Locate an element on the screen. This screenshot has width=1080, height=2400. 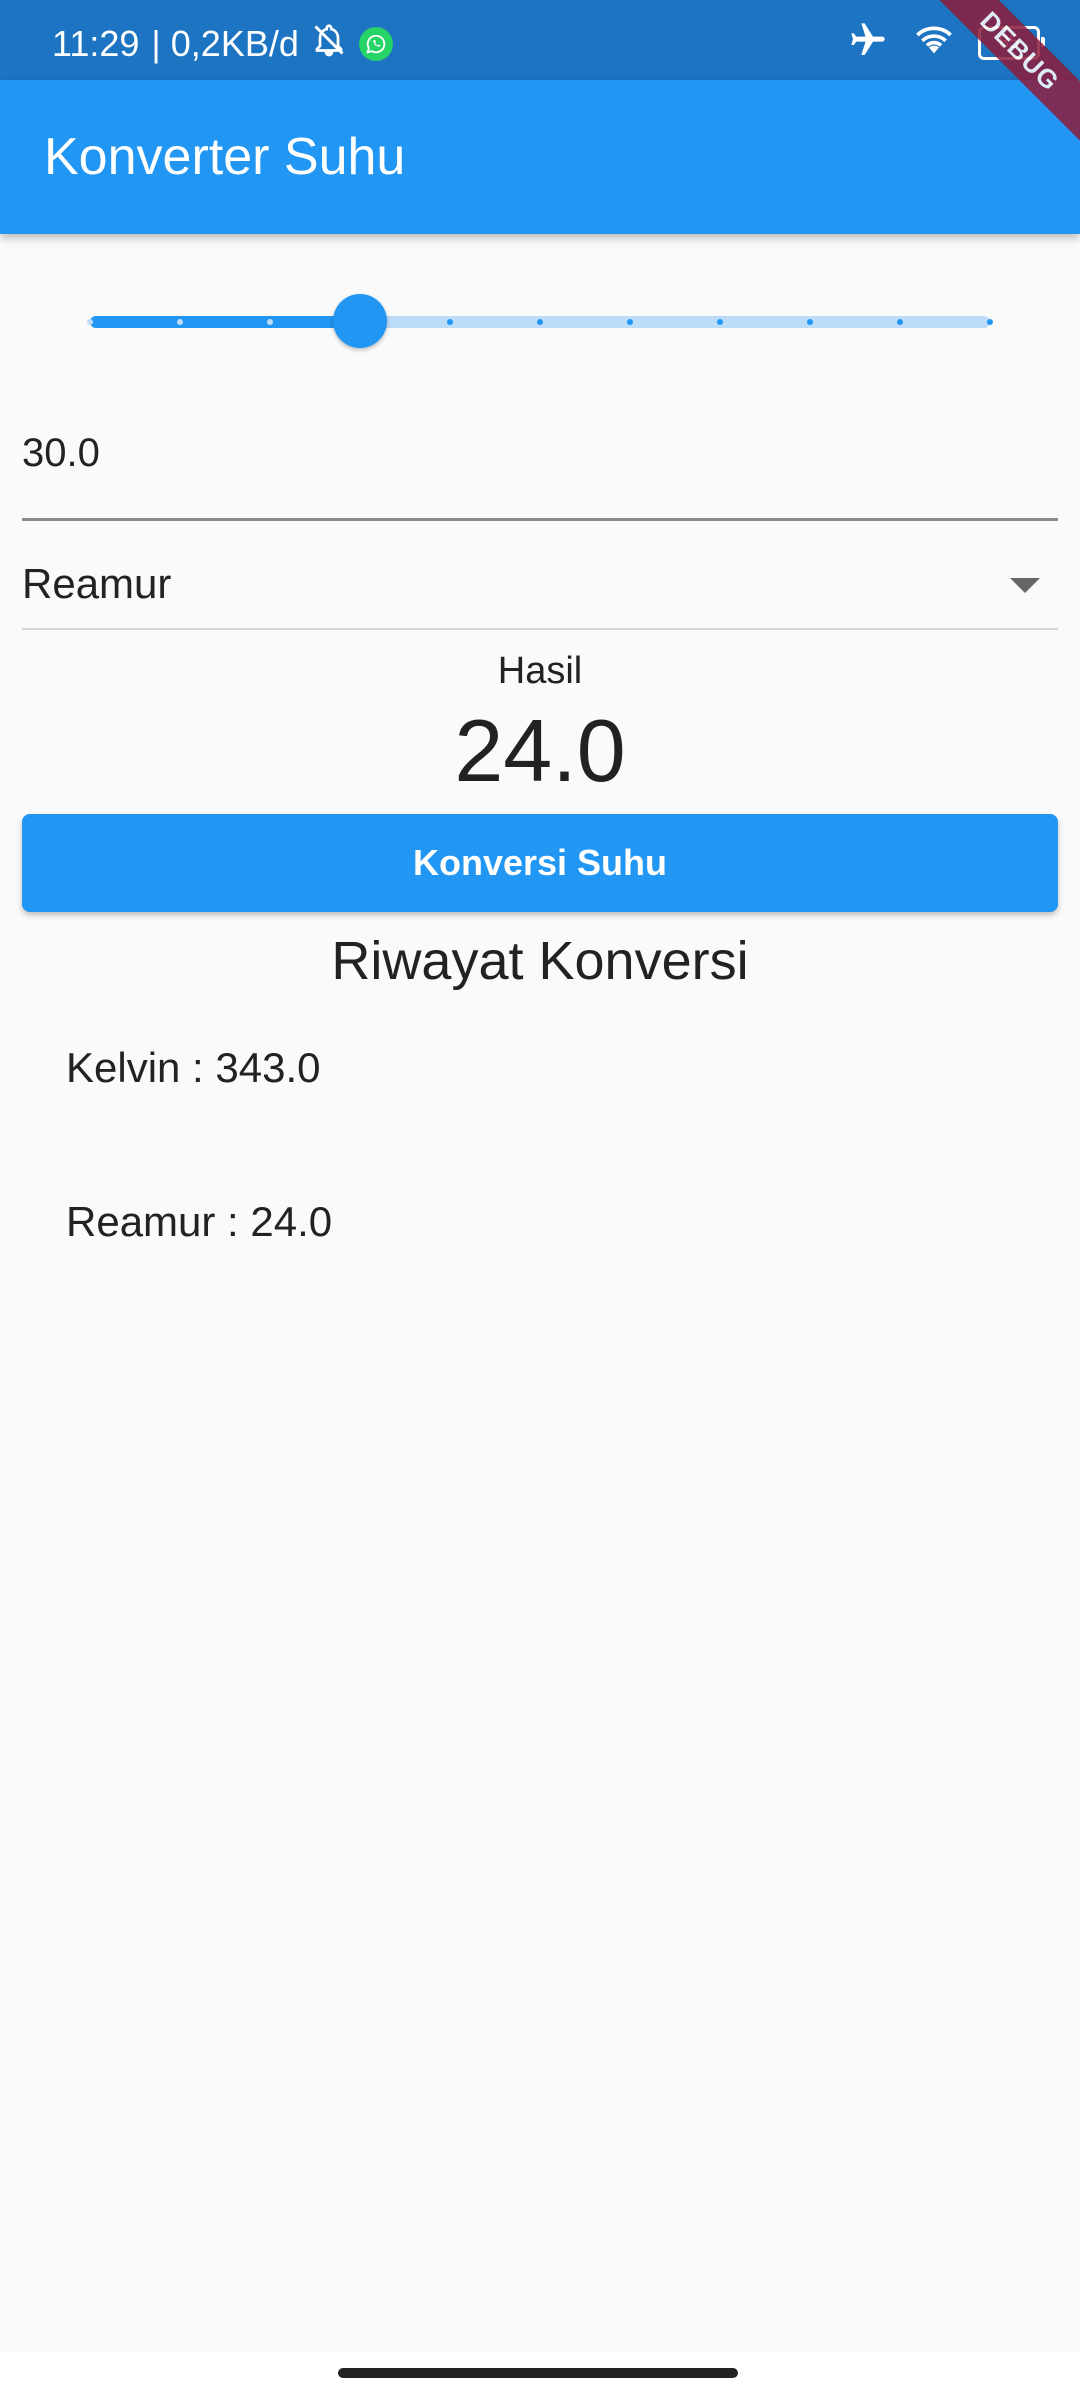
home-indicator is located at coordinates (538, 2373).